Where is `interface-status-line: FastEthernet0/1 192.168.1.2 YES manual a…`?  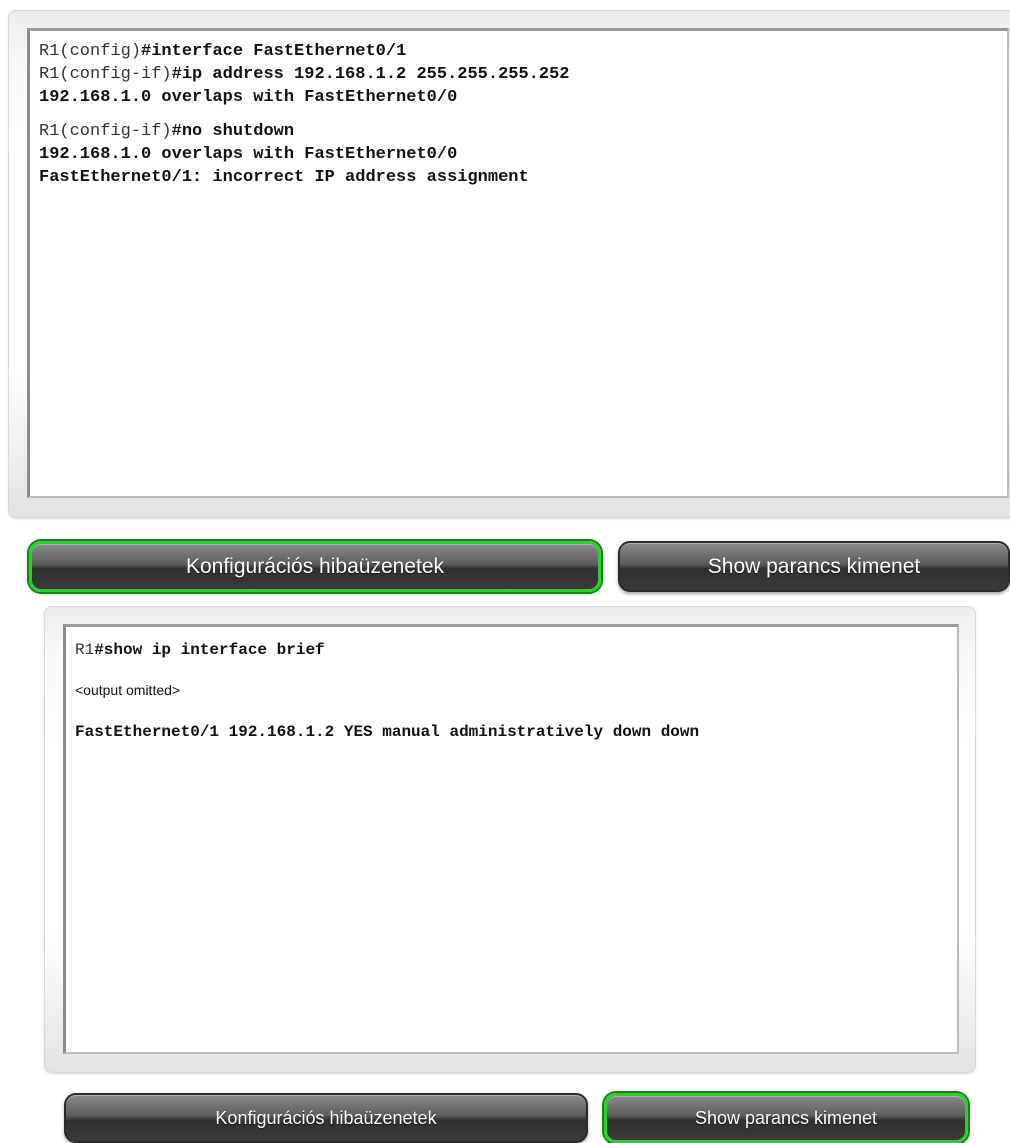 interface-status-line: FastEthernet0/1 192.168.1.2 YES manual a… is located at coordinates (387, 732).